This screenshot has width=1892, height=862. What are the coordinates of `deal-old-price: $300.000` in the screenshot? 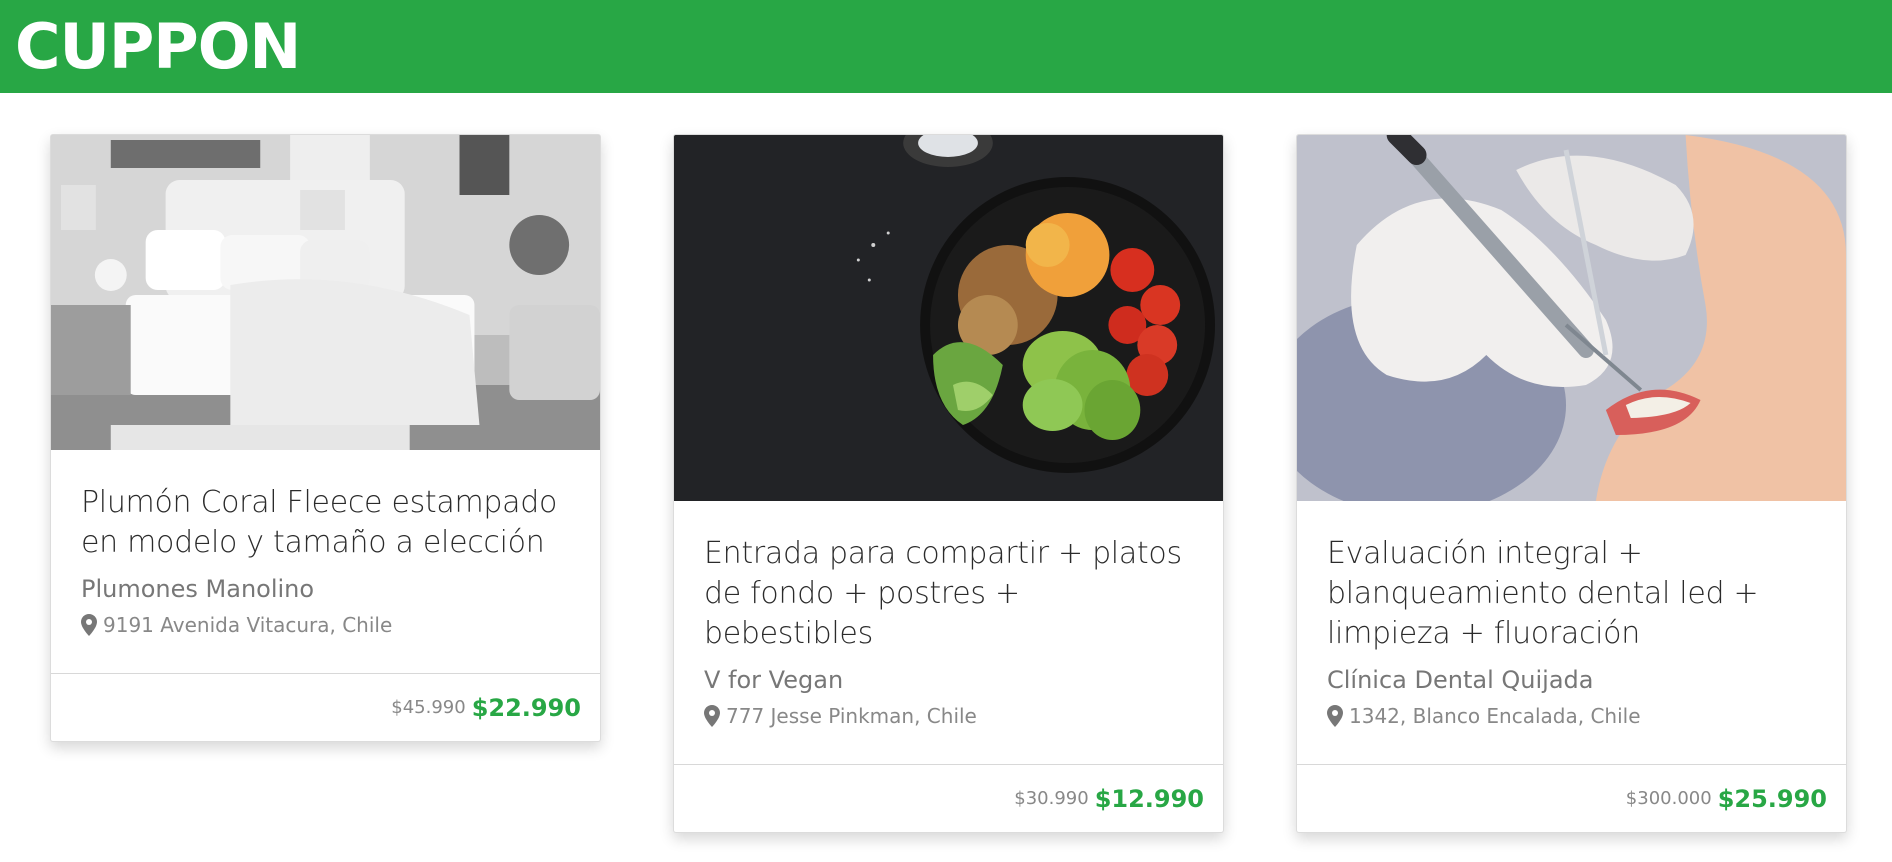 It's located at (1668, 798).